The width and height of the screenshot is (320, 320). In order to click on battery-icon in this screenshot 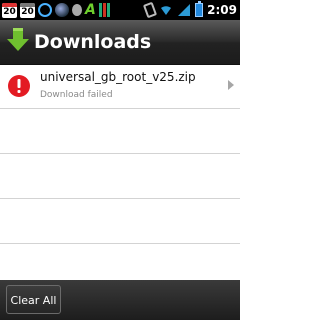, I will do `click(199, 9)`.